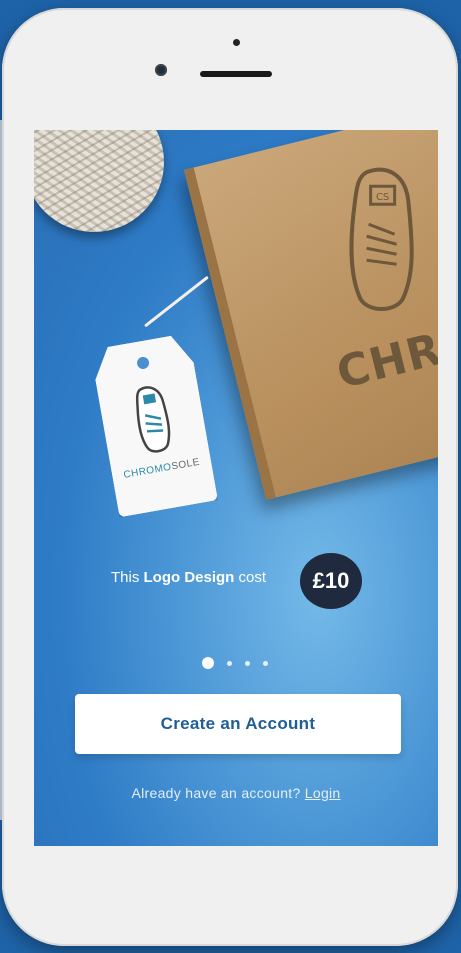 The image size is (461, 953). Describe the element at coordinates (185, 464) in the screenshot. I see `tag-brand-part2: SOLE` at that location.